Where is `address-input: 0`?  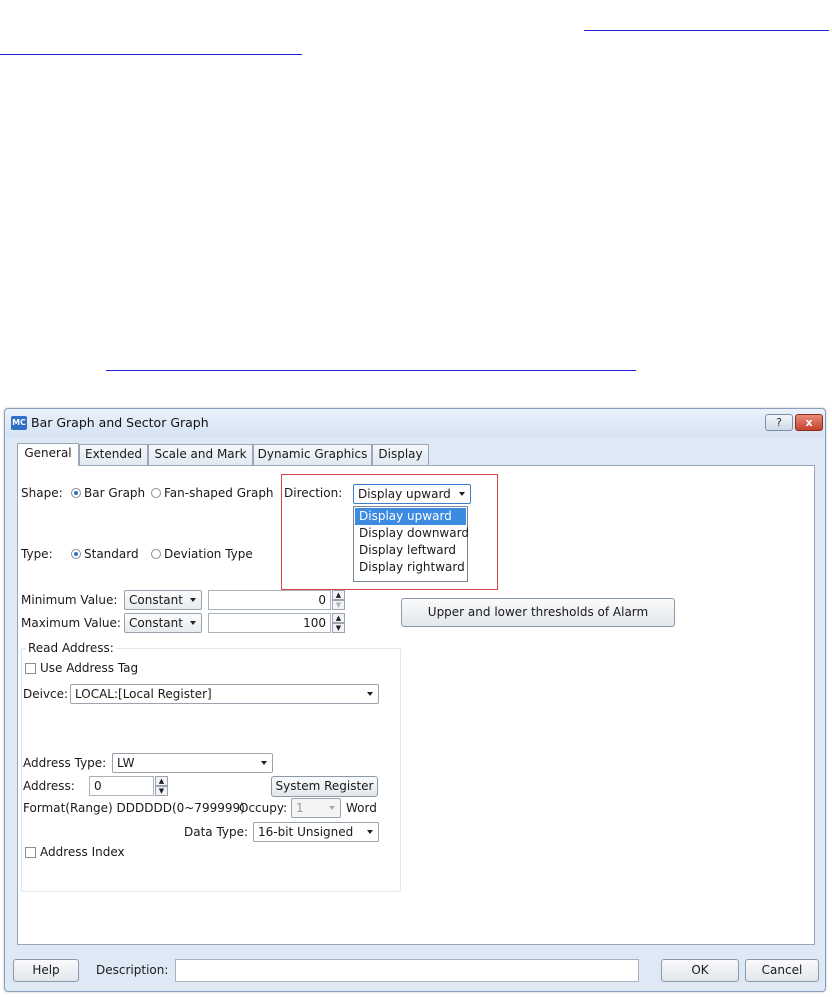 address-input: 0 is located at coordinates (121, 786).